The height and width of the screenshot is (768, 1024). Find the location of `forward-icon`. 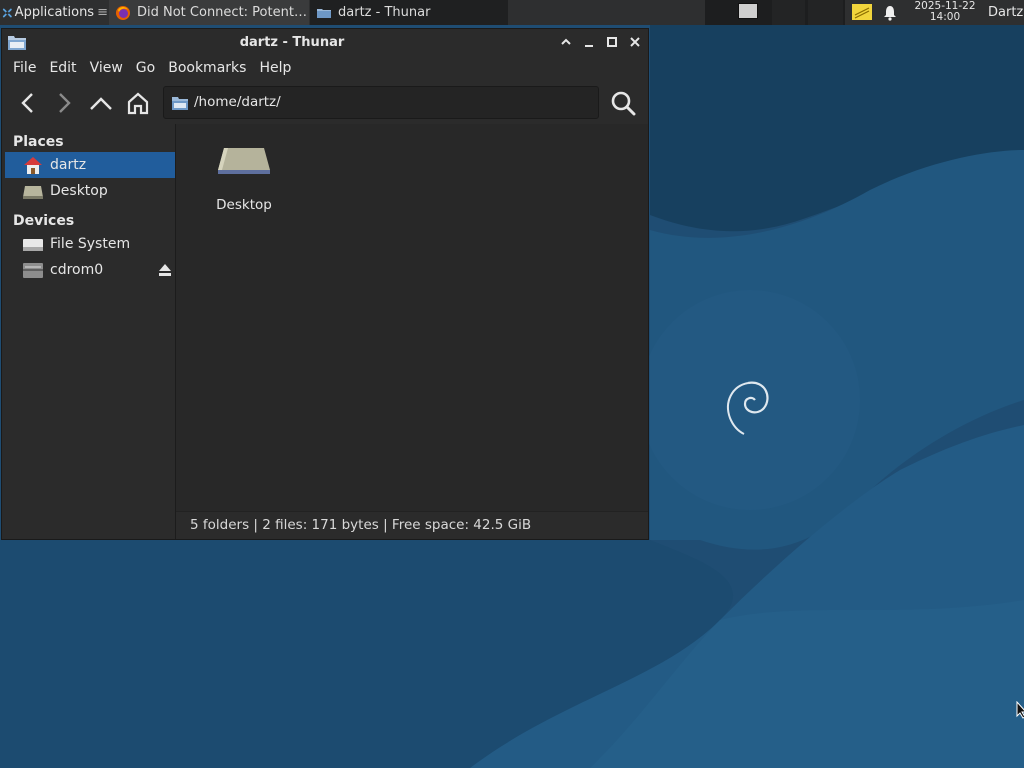

forward-icon is located at coordinates (64, 103).